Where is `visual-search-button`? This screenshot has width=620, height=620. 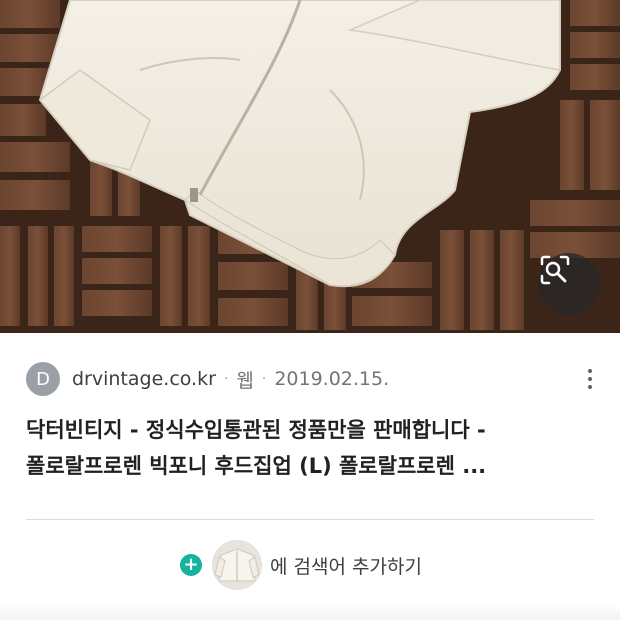 visual-search-button is located at coordinates (569, 284).